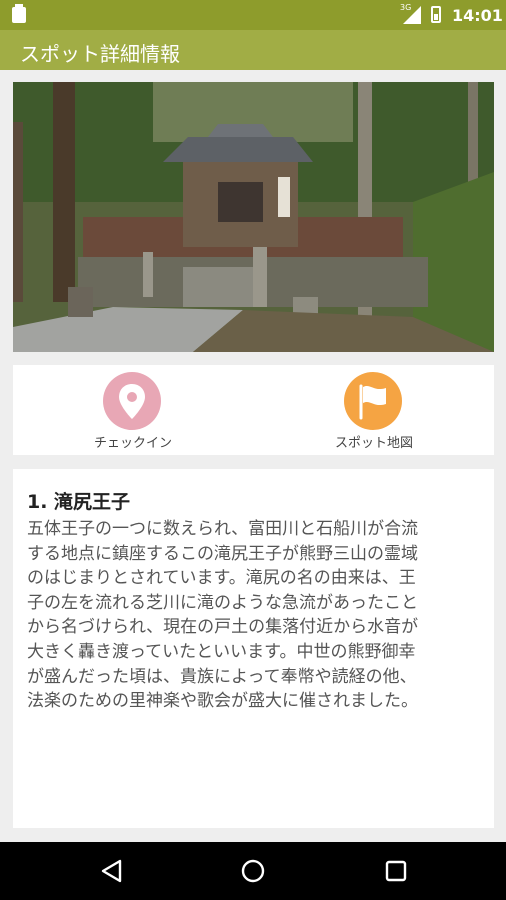 Image resolution: width=506 pixels, height=900 pixels. I want to click on checkin-icon-circle, so click(132, 401).